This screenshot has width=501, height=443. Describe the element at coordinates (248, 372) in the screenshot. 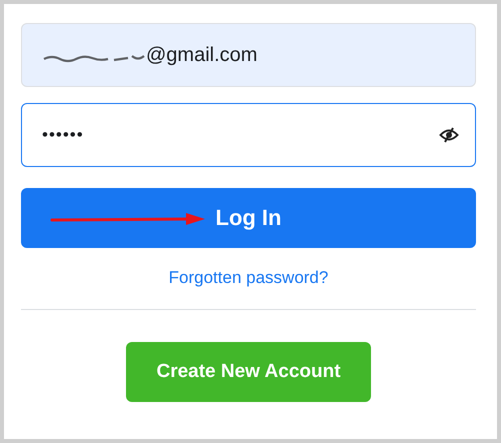

I see `create-account-button: Create New Account` at that location.